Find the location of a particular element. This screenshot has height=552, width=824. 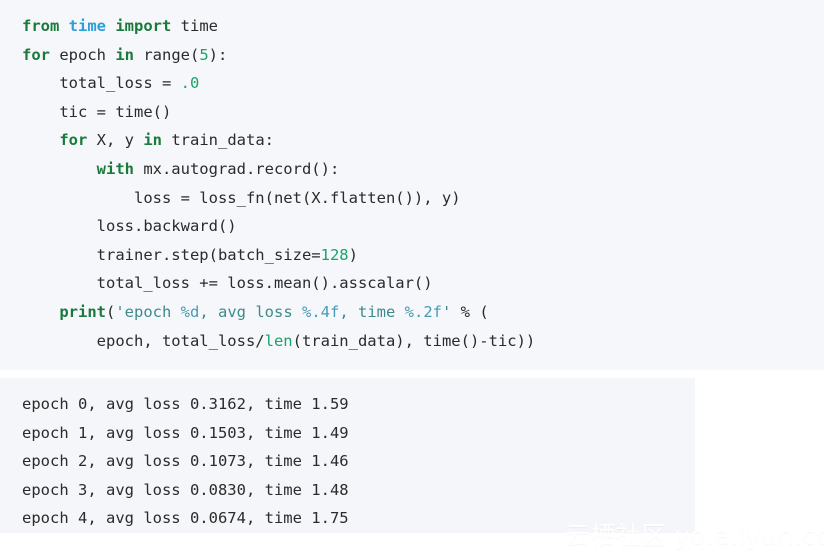

code-token: with is located at coordinates (115, 168).